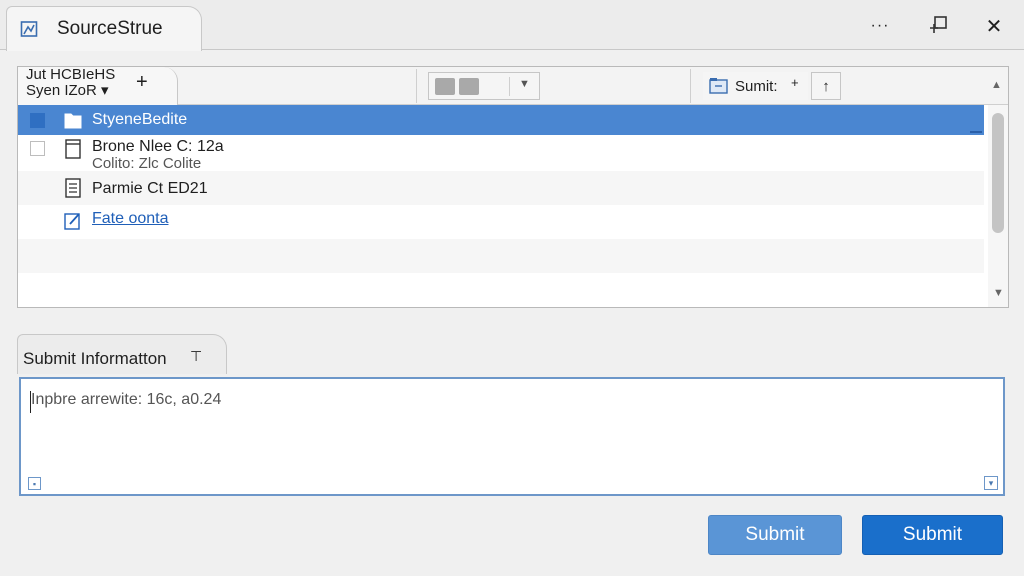 This screenshot has height=576, width=1024. I want to click on document-icon, so click(73, 149).